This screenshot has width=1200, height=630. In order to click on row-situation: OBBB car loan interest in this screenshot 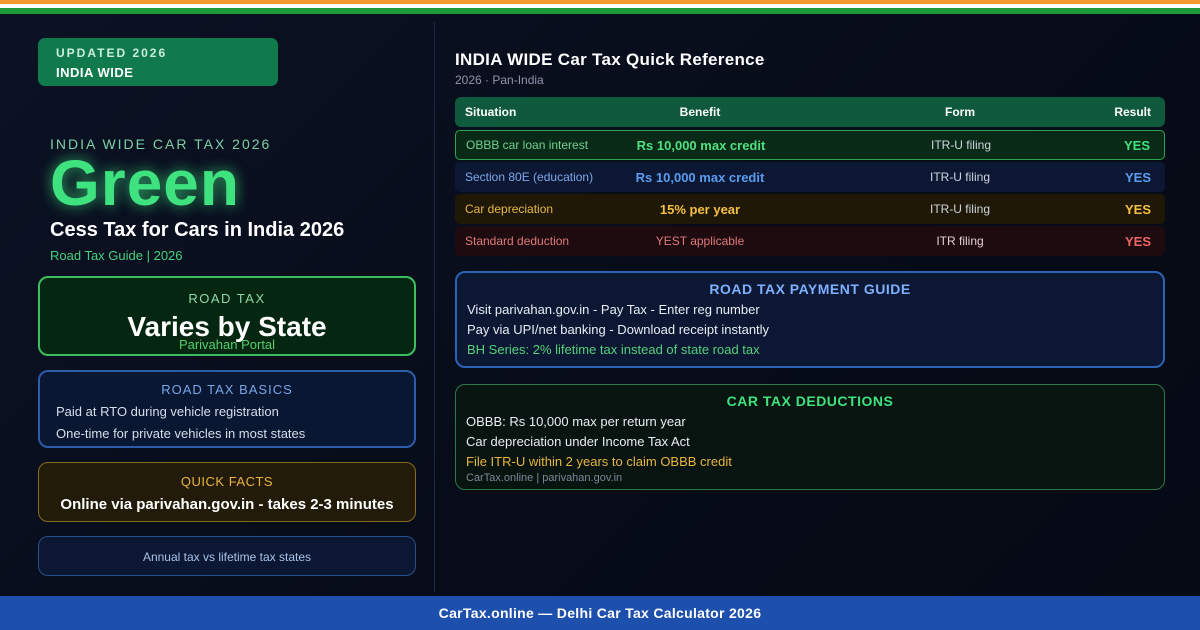, I will do `click(527, 145)`.